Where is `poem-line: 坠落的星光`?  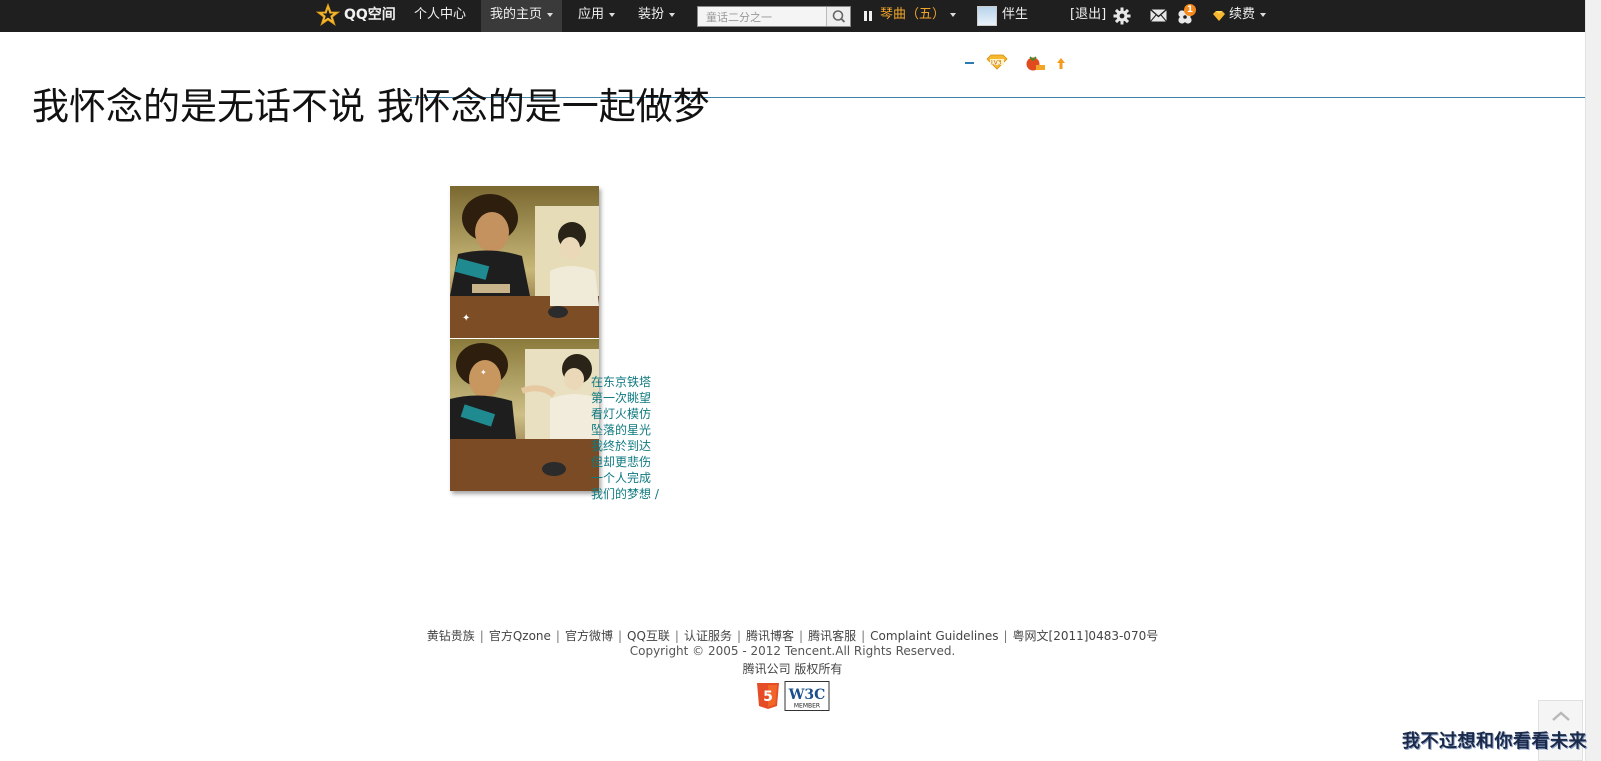
poem-line: 坠落的星光 is located at coordinates (621, 430).